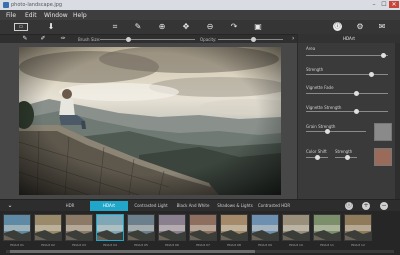 Image resolution: width=400 pixels, height=255 pixels. What do you see at coordinates (347, 111) in the screenshot?
I see `vignette-strength-slider` at bounding box center [347, 111].